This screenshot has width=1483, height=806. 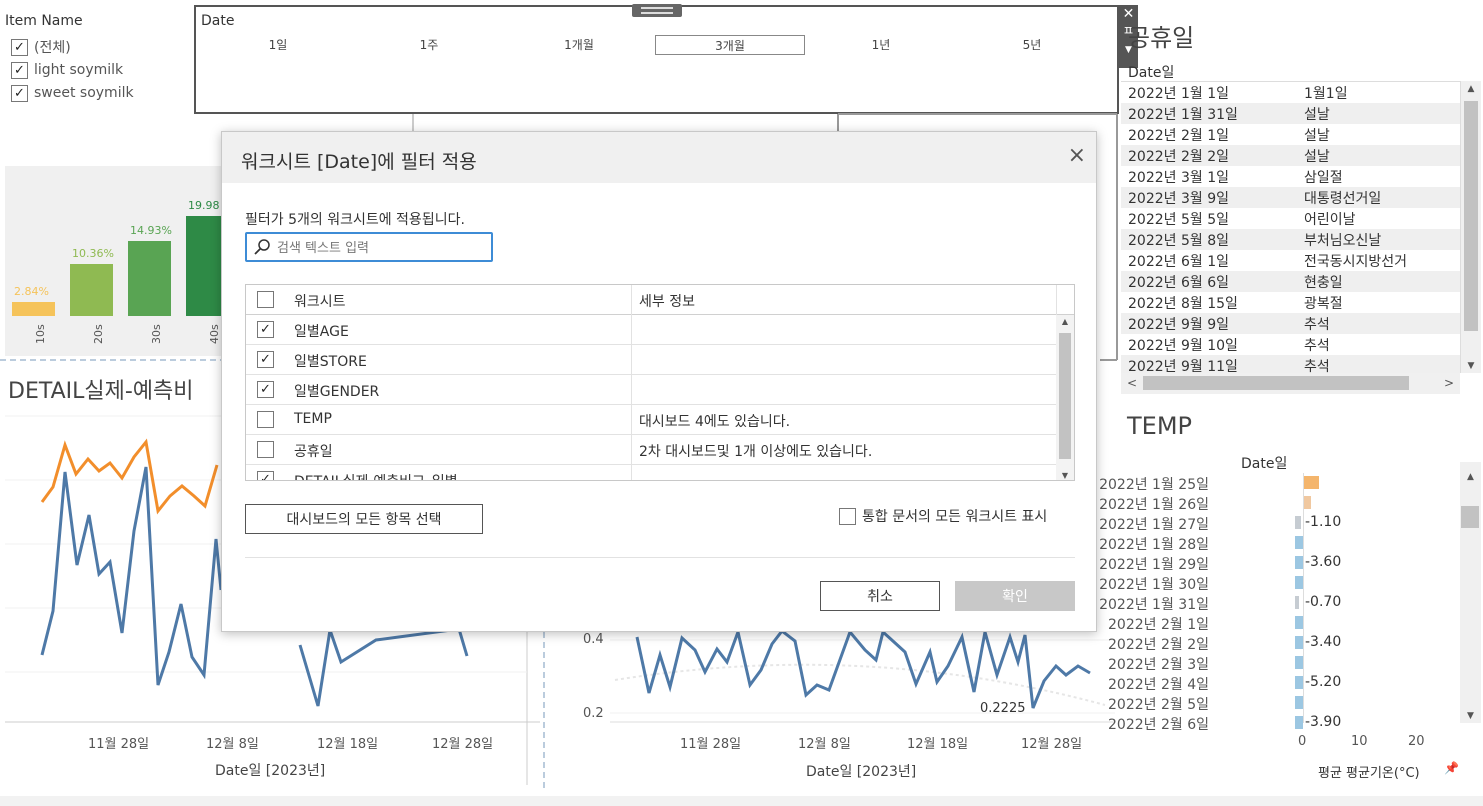 I want to click on holiday-vertical-scrollbar: ▲ ▼, so click(x=1470, y=227).